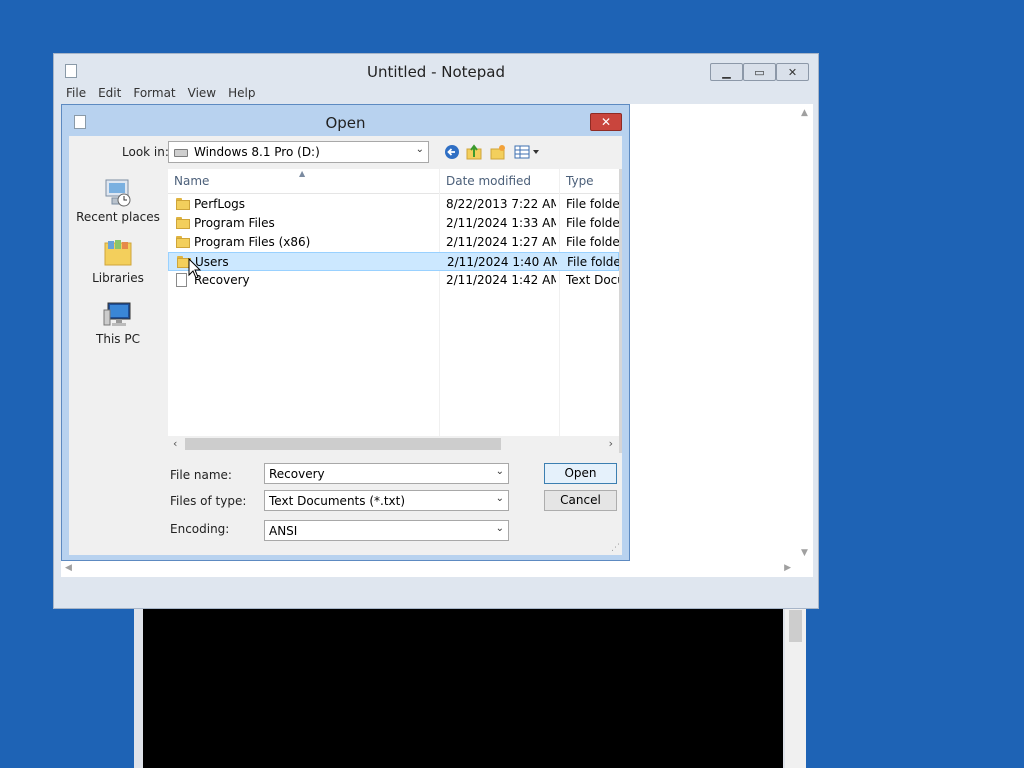  Describe the element at coordinates (220, 204) in the screenshot. I see `file-name: PerfLogs` at that location.